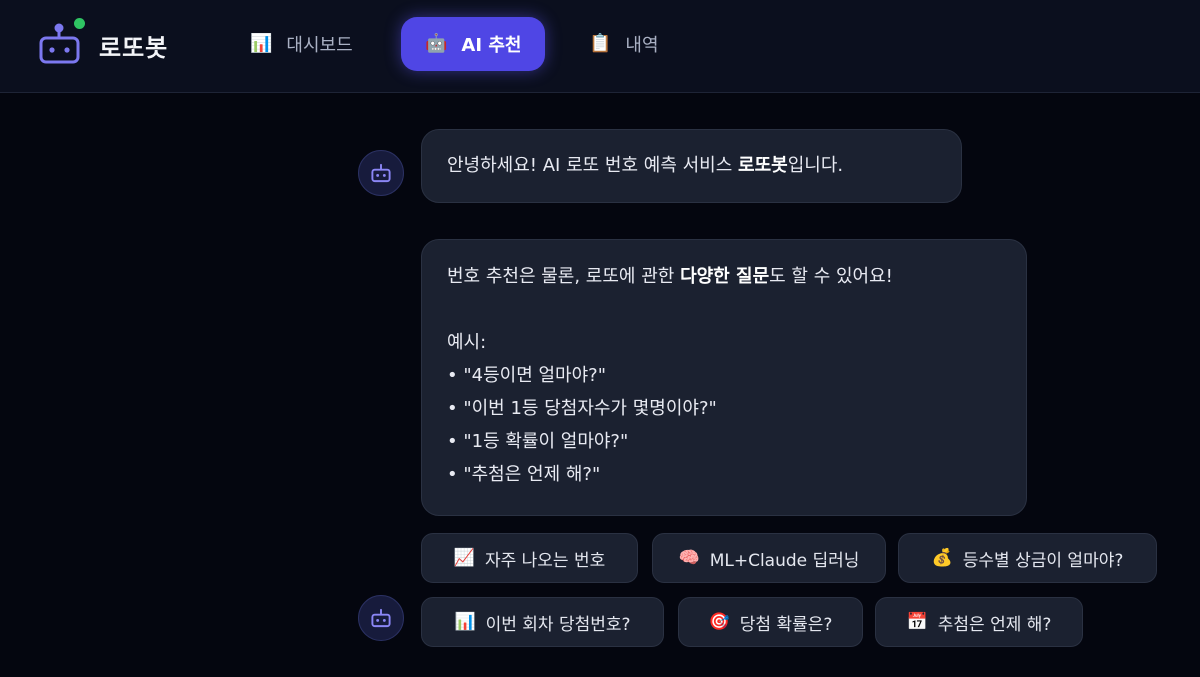 This screenshot has height=677, width=1200. What do you see at coordinates (436, 43) in the screenshot?
I see `robot-icon: 🤖` at bounding box center [436, 43].